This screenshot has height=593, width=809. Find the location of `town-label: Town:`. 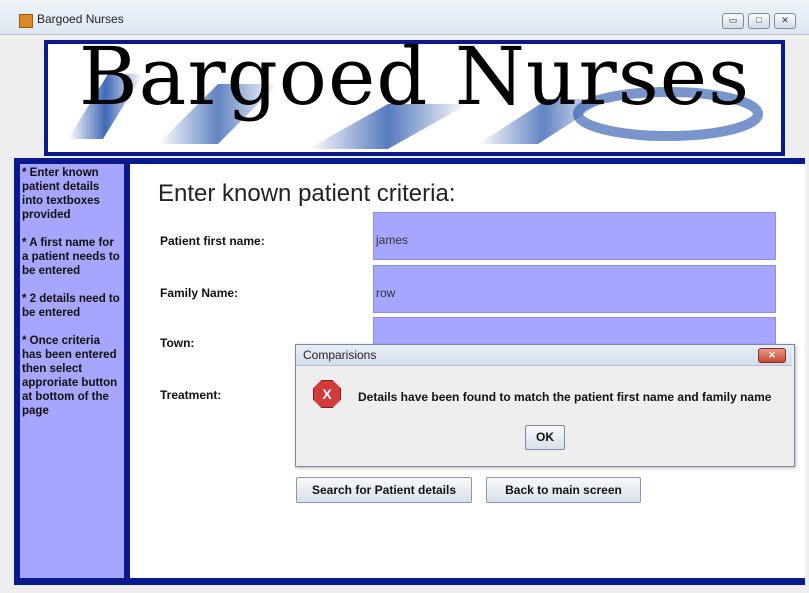

town-label: Town: is located at coordinates (177, 343).